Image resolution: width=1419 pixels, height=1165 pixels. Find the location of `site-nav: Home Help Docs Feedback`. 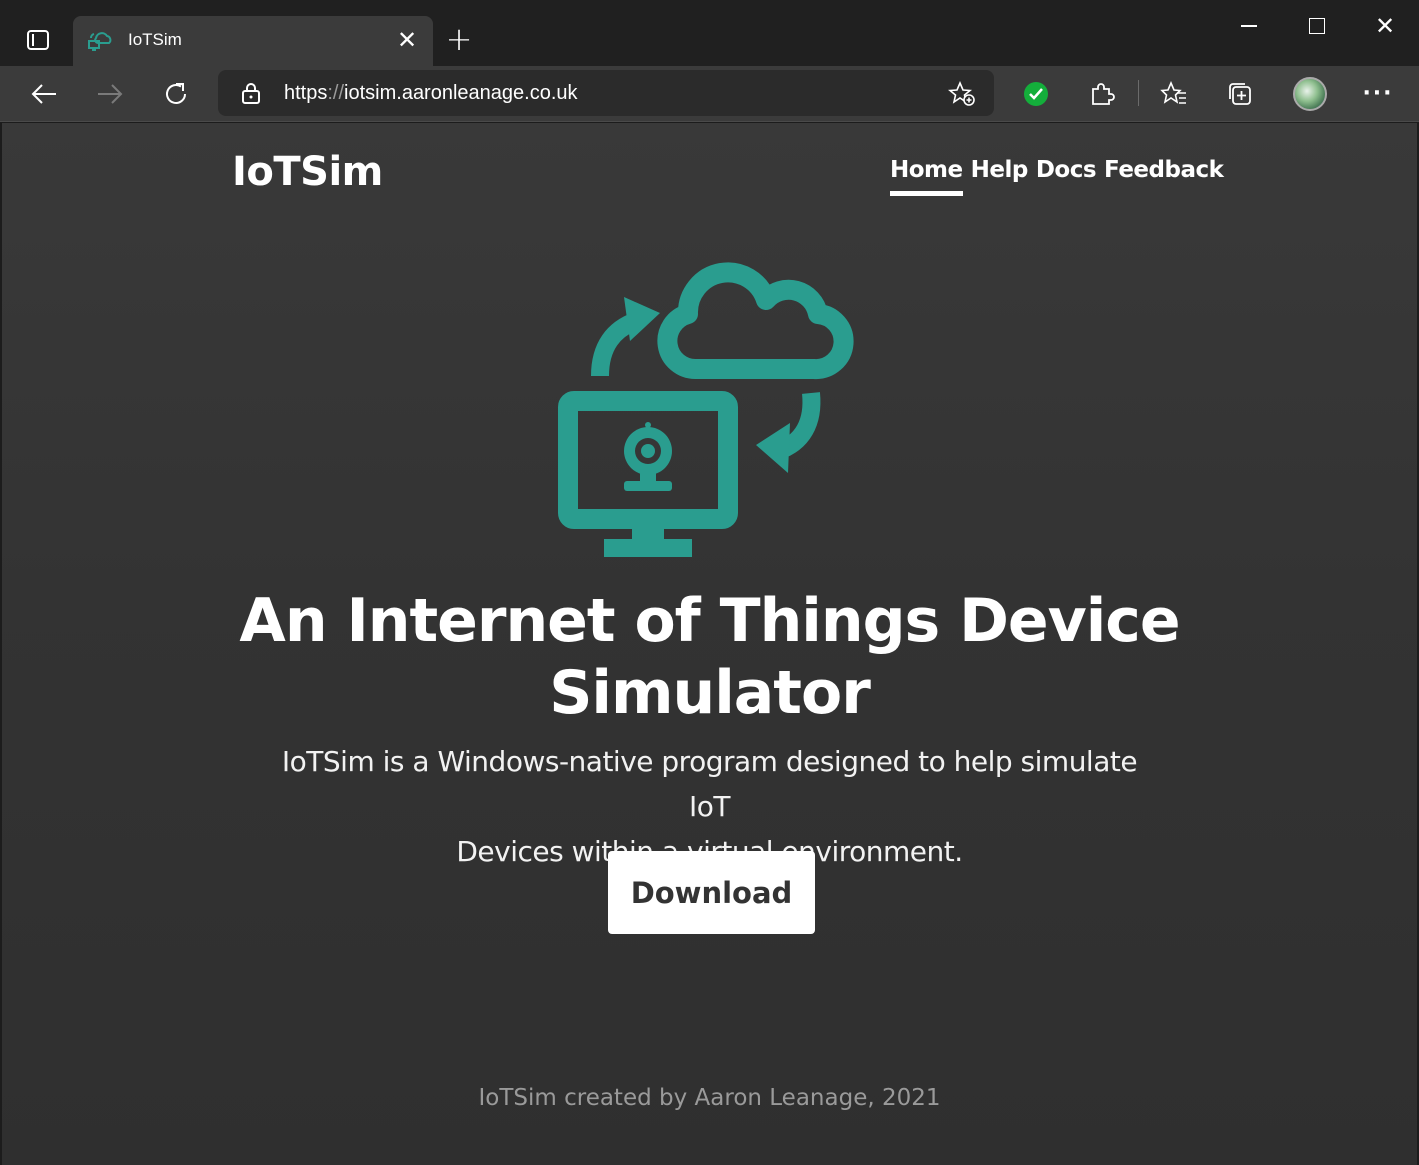

site-nav: Home Help Docs Feedback is located at coordinates (1057, 176).